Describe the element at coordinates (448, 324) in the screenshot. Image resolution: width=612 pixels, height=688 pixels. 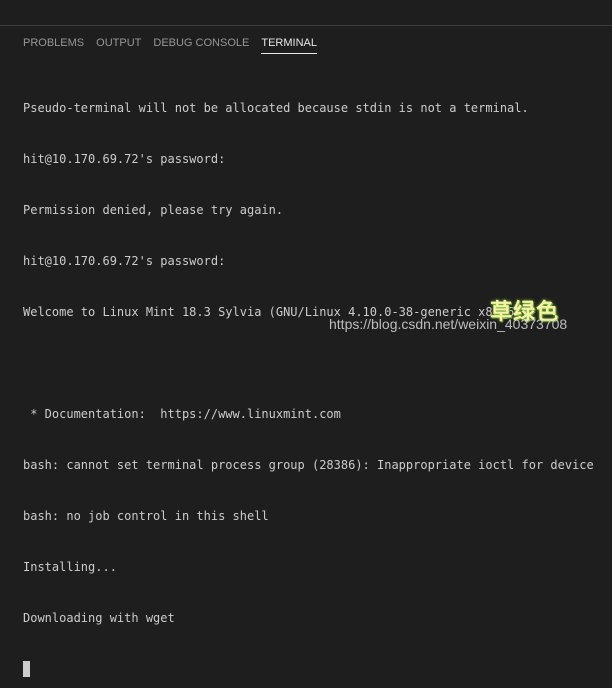
I see `watermark-url: https://blog.csdn.net/weixin_40373708` at that location.